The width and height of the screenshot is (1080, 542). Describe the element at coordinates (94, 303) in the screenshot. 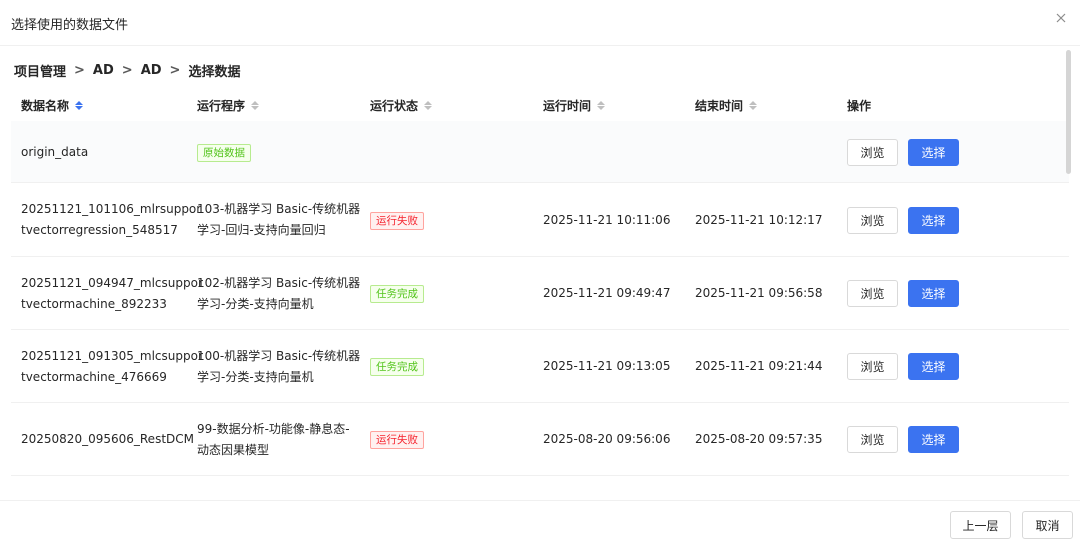

I see `data-name-line: tvectormachine_892233` at that location.